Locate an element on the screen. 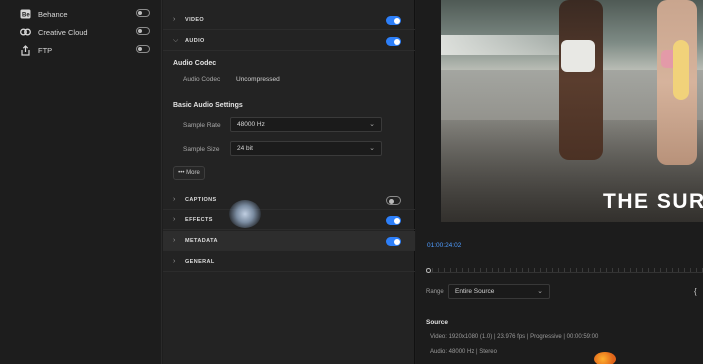 The image size is (703, 364). basic-audio-settings-heading: Basic Audio Settings is located at coordinates (208, 105).